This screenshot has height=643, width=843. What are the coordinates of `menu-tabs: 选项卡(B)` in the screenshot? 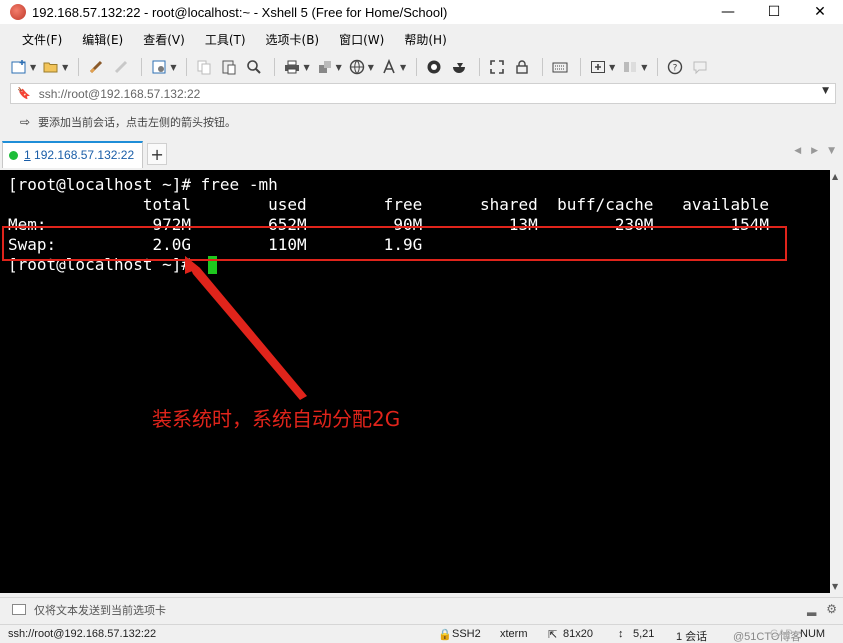 It's located at (293, 39).